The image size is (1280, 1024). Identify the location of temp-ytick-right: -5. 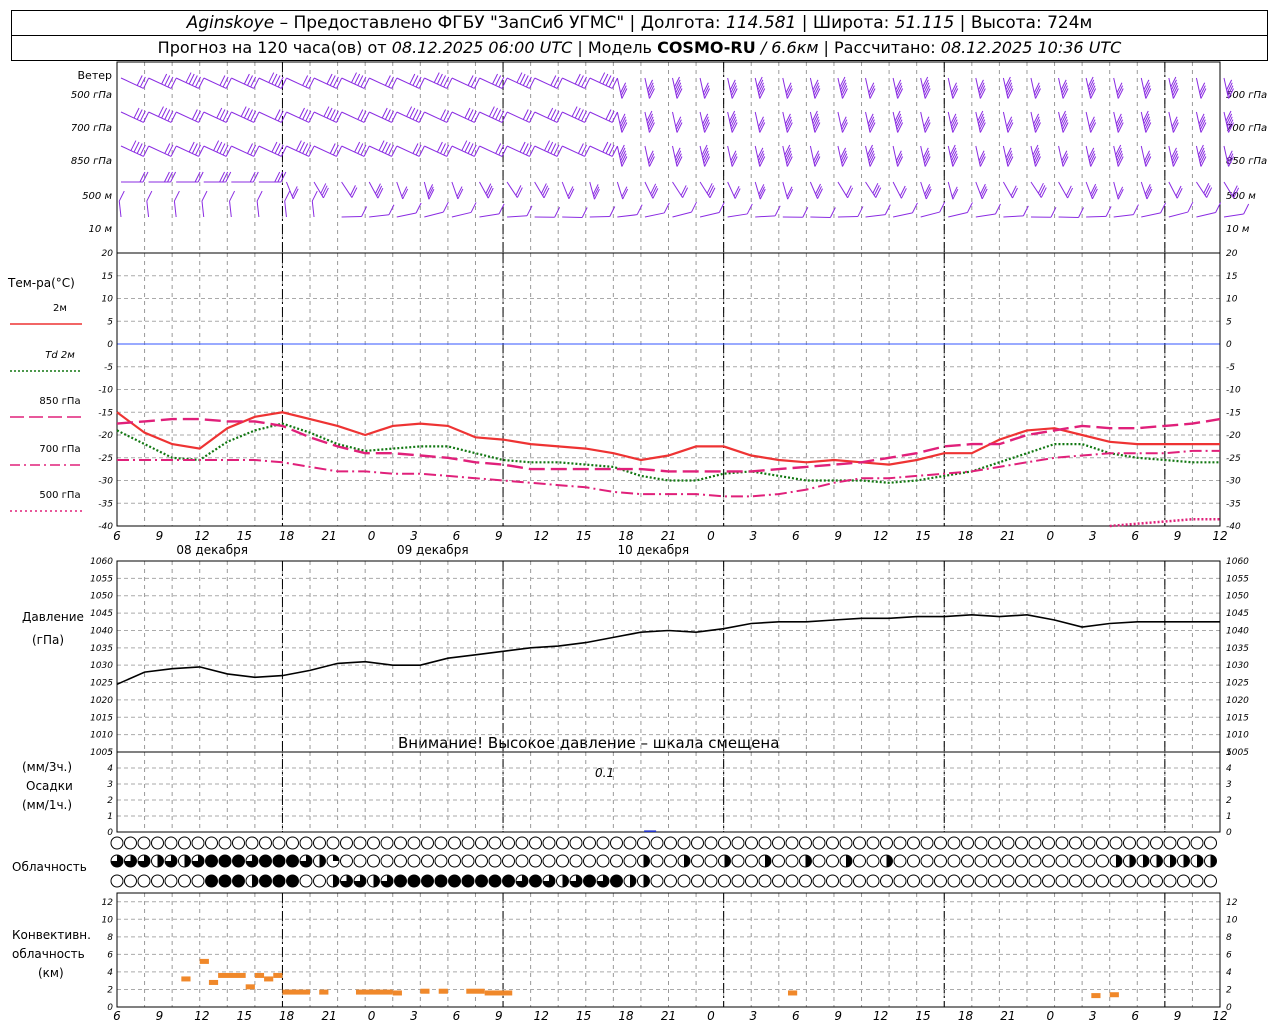
(1230, 368).